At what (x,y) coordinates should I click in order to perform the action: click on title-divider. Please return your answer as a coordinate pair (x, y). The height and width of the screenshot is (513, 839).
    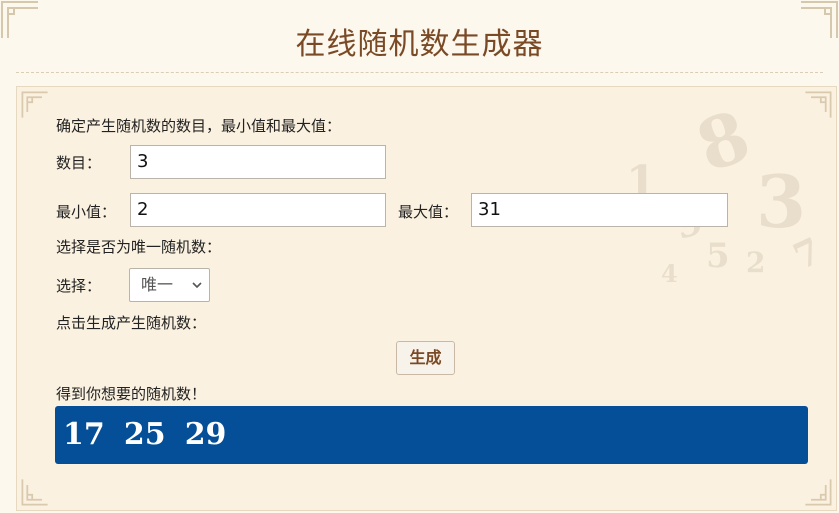
    Looking at the image, I should click on (419, 72).